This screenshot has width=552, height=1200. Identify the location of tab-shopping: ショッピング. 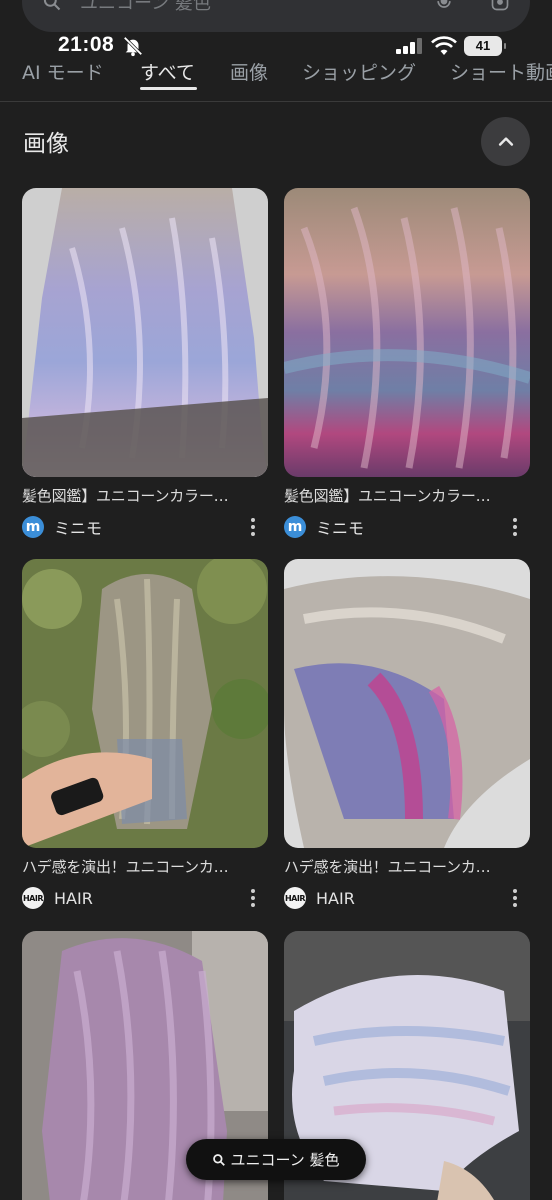
(359, 71).